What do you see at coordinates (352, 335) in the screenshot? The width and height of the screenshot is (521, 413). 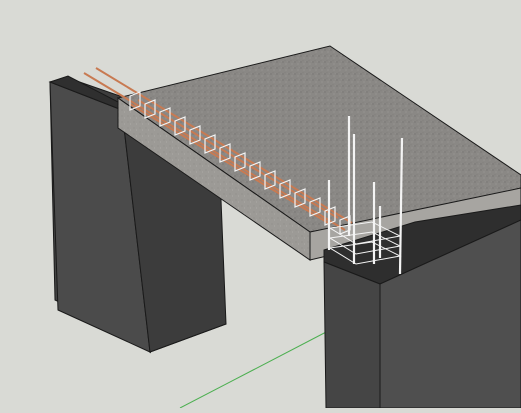 I see `right-wall-front-face` at bounding box center [352, 335].